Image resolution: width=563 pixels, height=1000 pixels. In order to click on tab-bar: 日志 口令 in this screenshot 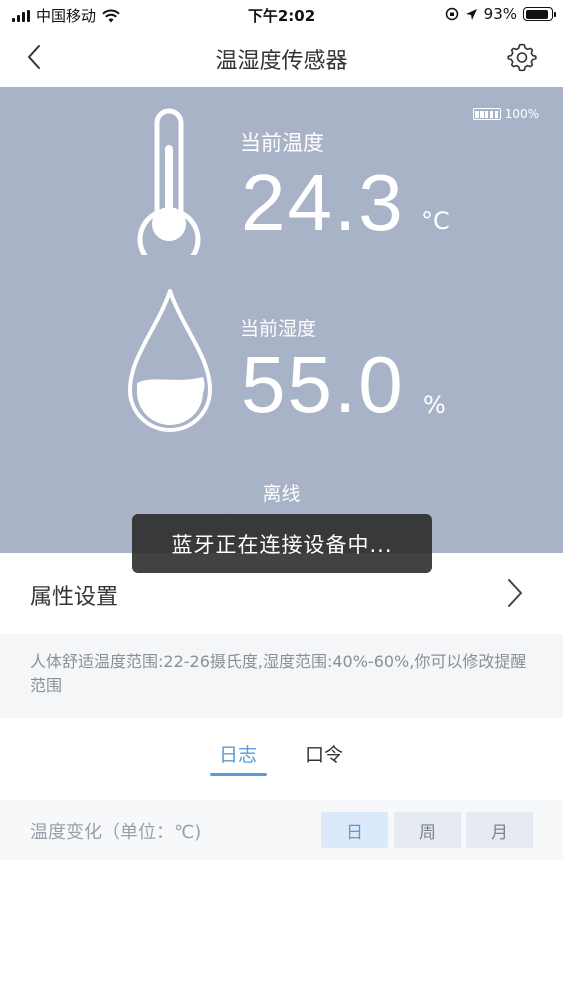, I will do `click(281, 759)`.